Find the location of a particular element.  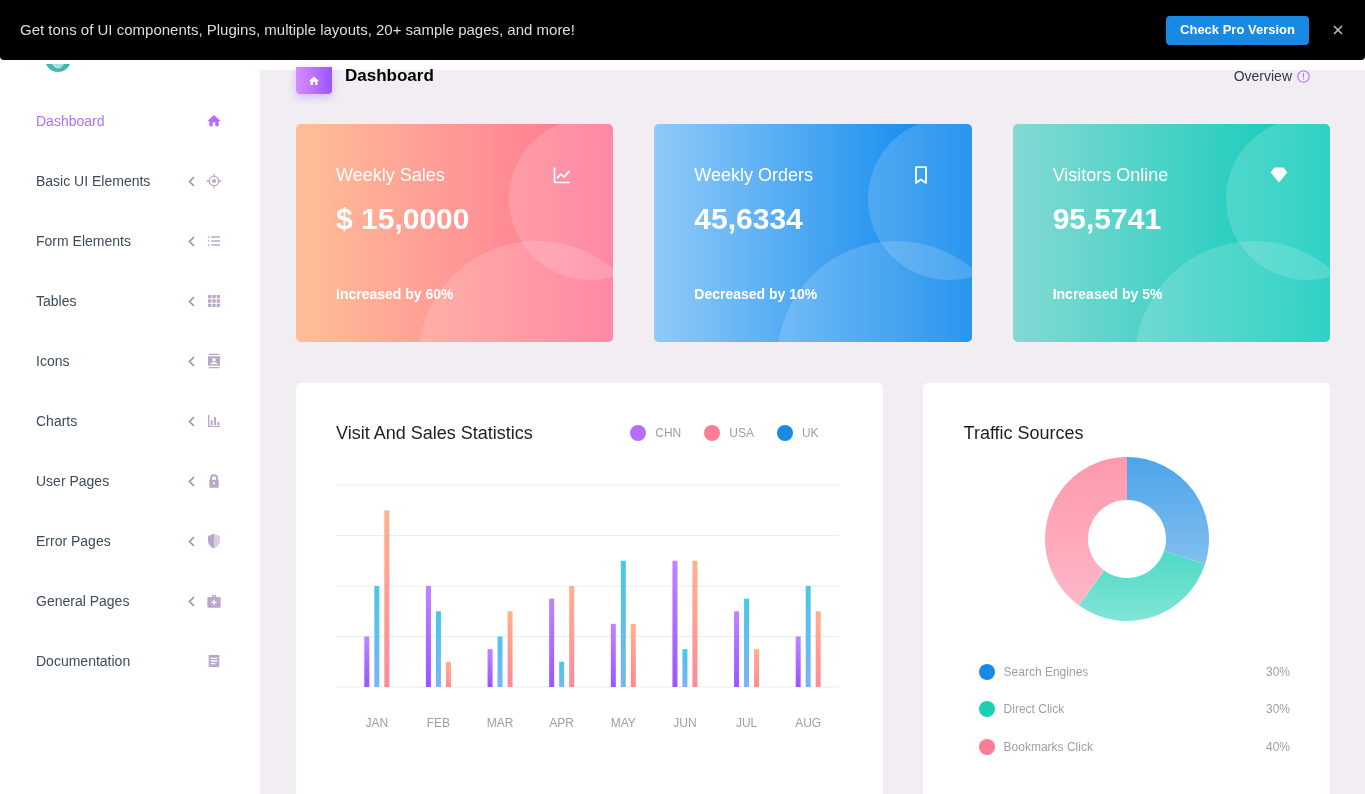

medical-bag-icon is located at coordinates (214, 601).